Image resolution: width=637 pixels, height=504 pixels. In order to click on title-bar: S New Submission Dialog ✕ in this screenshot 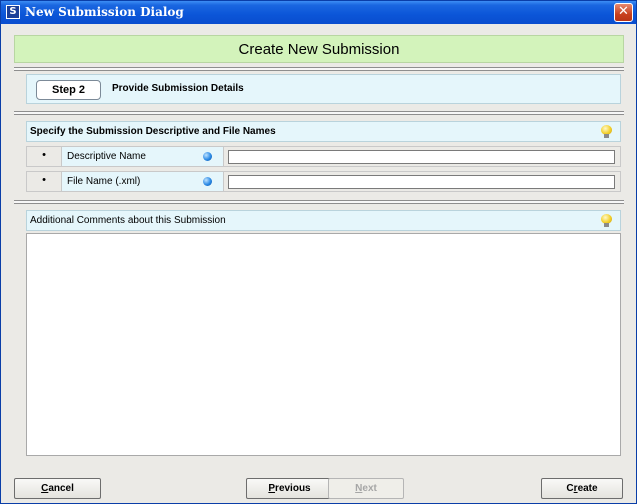, I will do `click(318, 12)`.